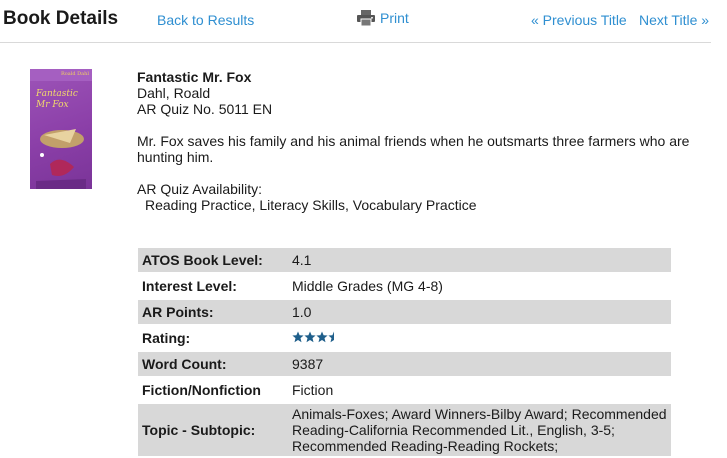 The image size is (727, 458). I want to click on table-row: ATOS Book Level: 4.1, so click(404, 260).